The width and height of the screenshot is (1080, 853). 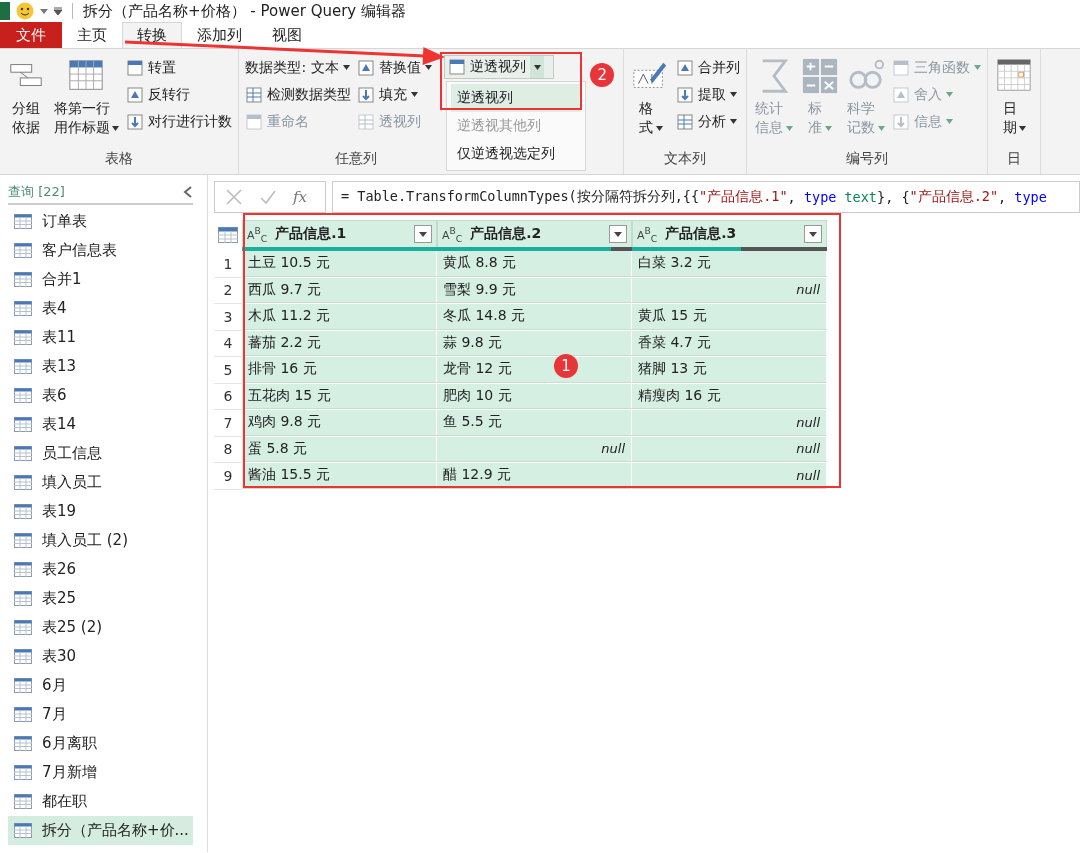 What do you see at coordinates (86, 101) in the screenshot?
I see `ribbon-button: 将第一行用作标题` at bounding box center [86, 101].